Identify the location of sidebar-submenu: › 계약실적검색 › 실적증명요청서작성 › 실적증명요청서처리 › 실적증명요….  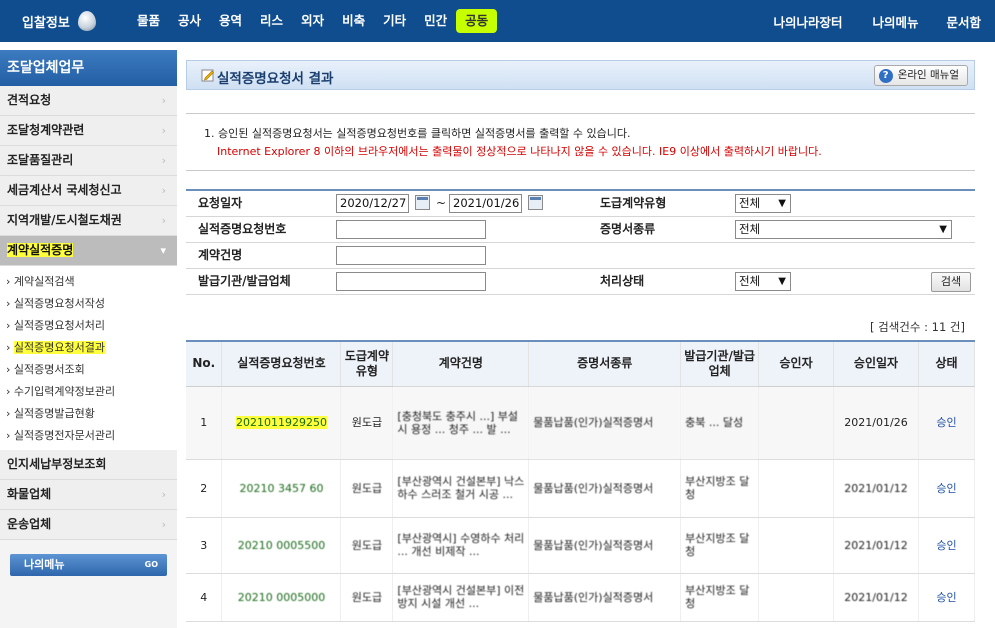
(88, 358).